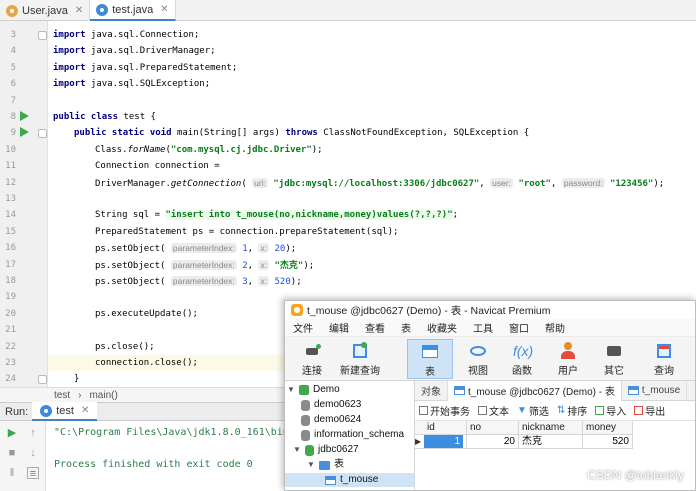 The width and height of the screenshot is (696, 491). Describe the element at coordinates (568, 351) in the screenshot. I see `user-icon` at that location.